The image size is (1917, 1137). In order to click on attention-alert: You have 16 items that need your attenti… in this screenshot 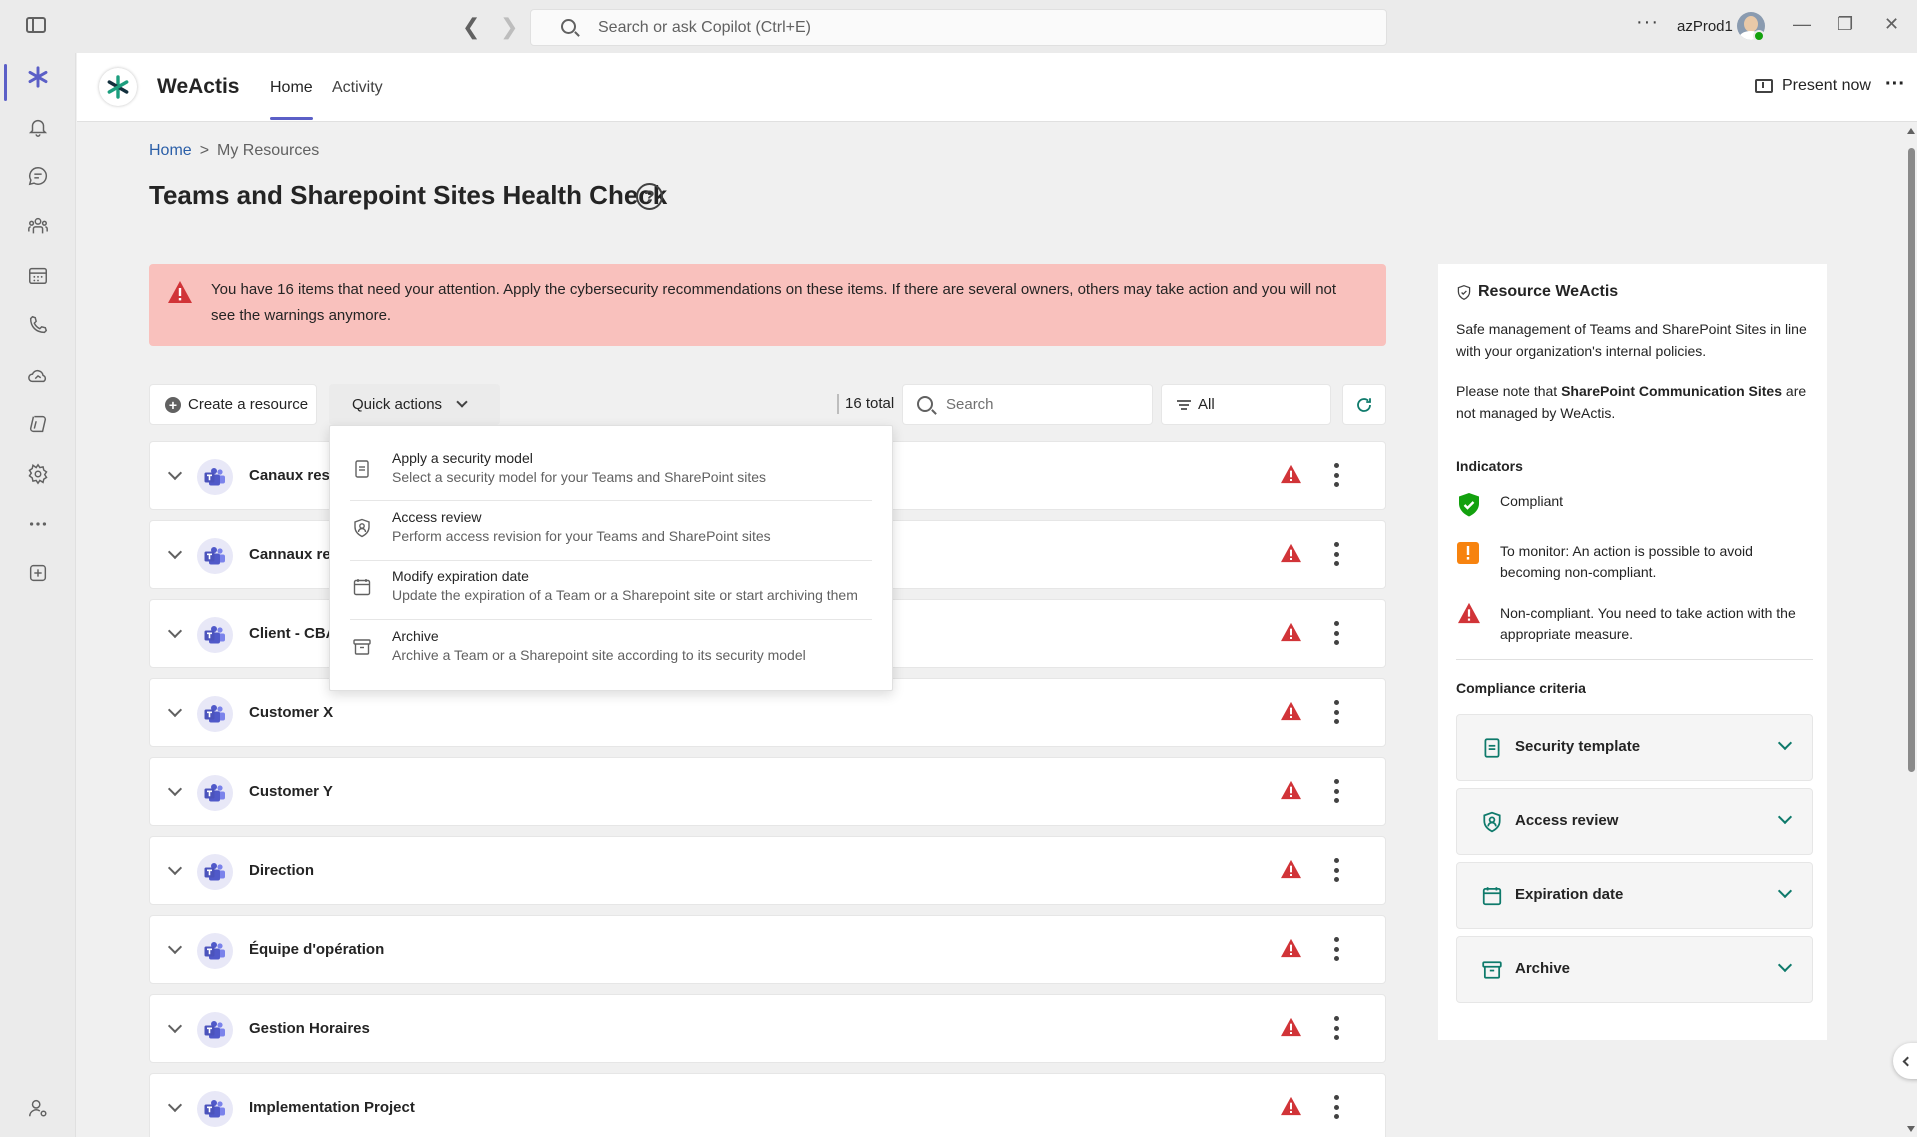, I will do `click(767, 305)`.